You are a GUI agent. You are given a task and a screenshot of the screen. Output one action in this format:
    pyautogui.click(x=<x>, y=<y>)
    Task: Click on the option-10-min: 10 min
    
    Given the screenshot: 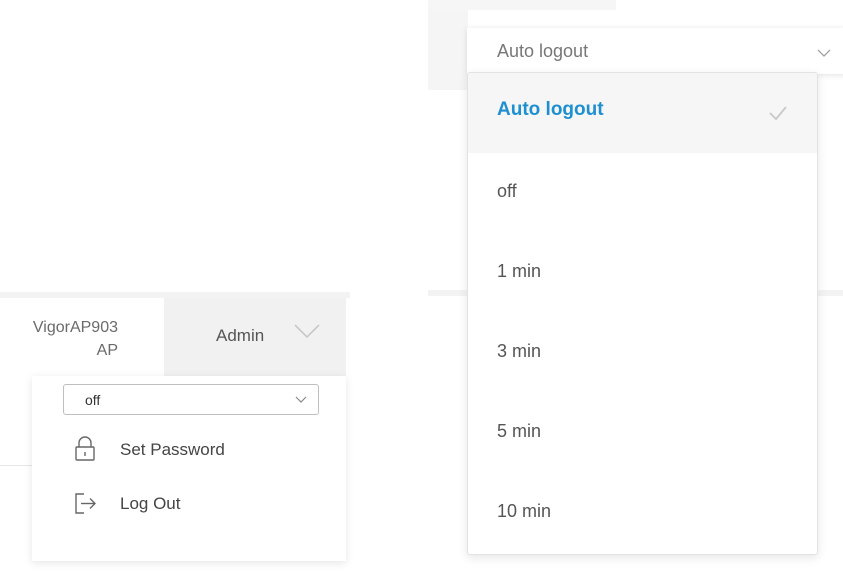 What is the action you would take?
    pyautogui.click(x=642, y=513)
    